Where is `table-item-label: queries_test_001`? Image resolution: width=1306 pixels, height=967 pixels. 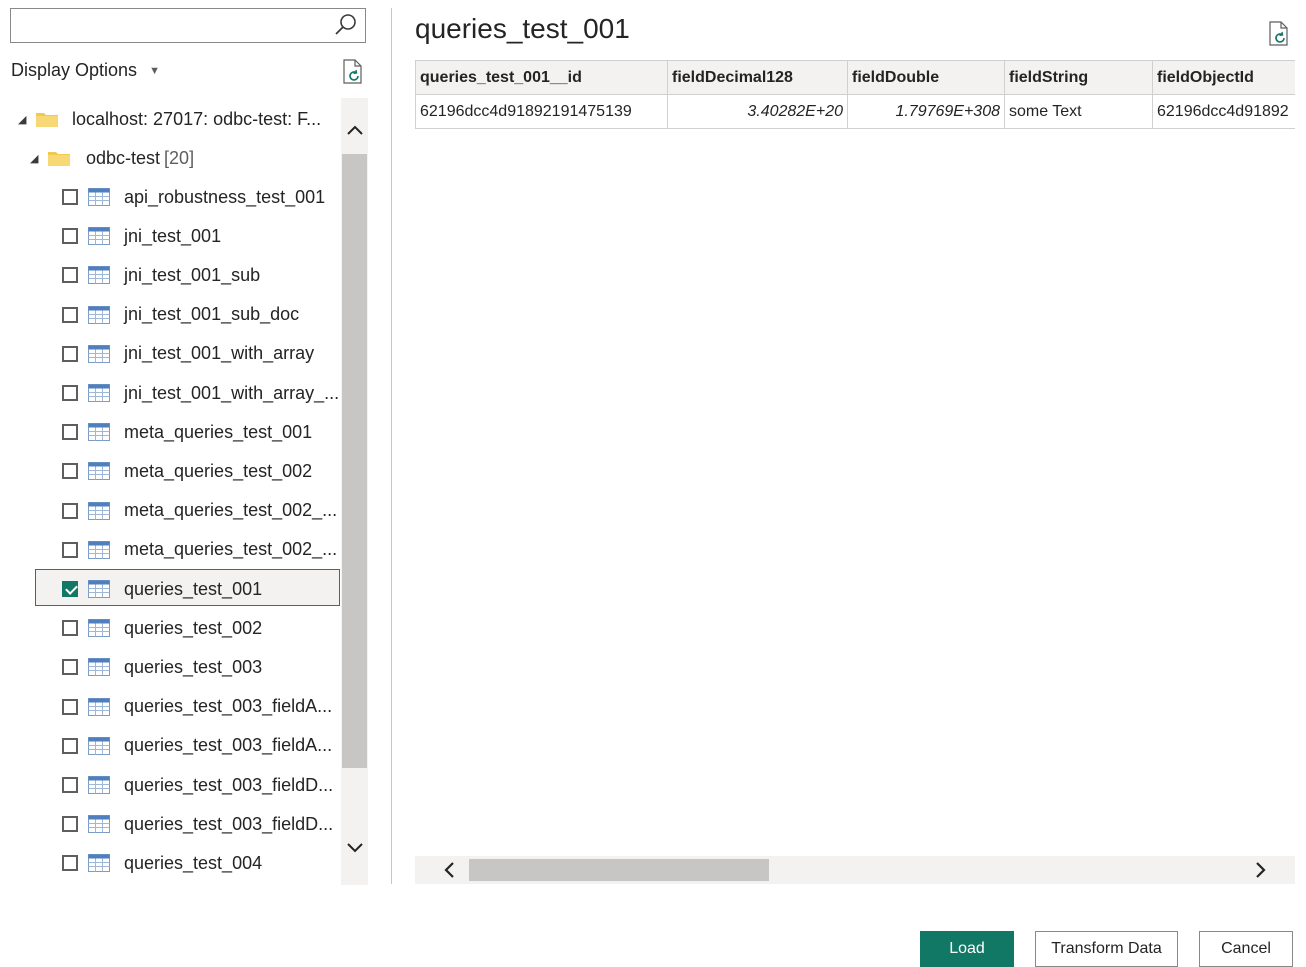
table-item-label: queries_test_001 is located at coordinates (193, 588).